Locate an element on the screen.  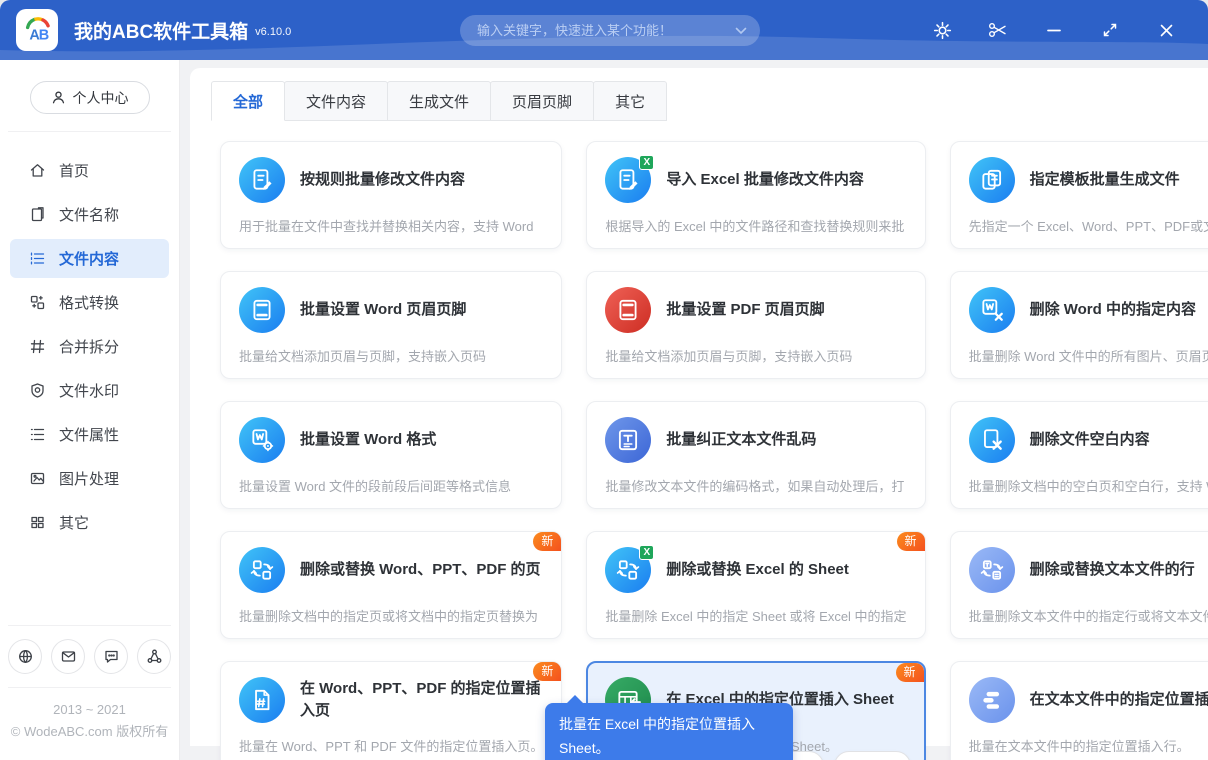
tool-card-description: 用于批量在文件中查找并替换相关内容，支持 Word is located at coordinates (386, 226).